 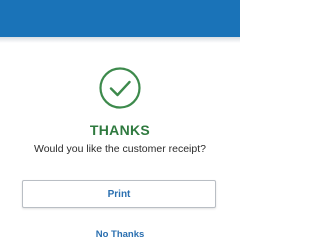 I want to click on header-shadow, so click(x=120, y=40).